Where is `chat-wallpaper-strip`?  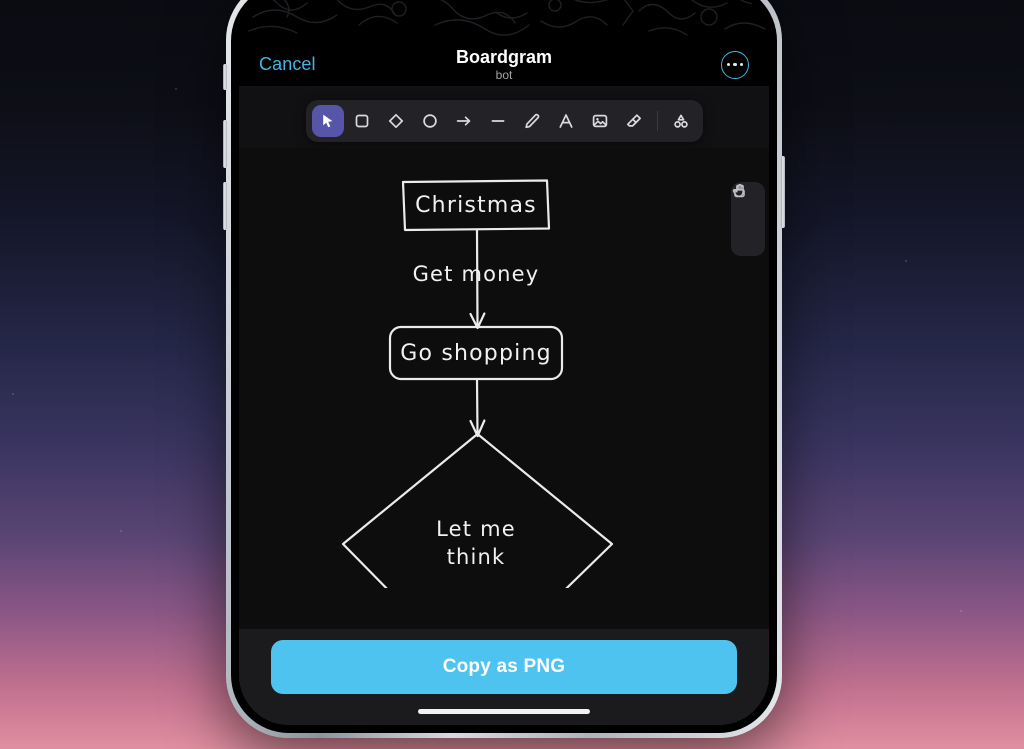 chat-wallpaper-strip is located at coordinates (504, 21).